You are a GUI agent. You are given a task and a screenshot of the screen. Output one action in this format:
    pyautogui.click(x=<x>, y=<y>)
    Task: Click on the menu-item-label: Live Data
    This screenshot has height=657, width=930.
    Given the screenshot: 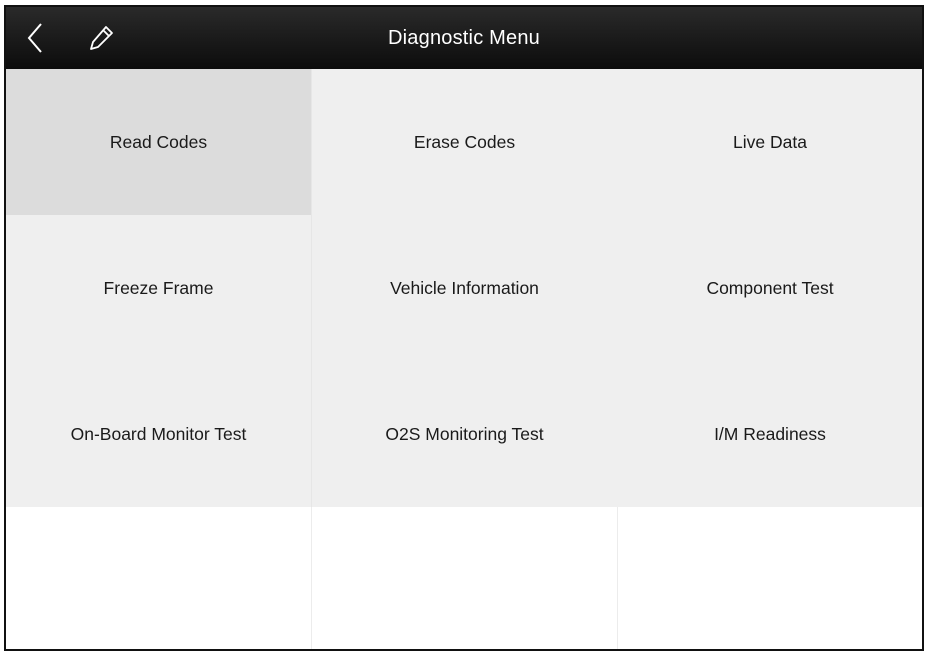 What is the action you would take?
    pyautogui.click(x=770, y=141)
    